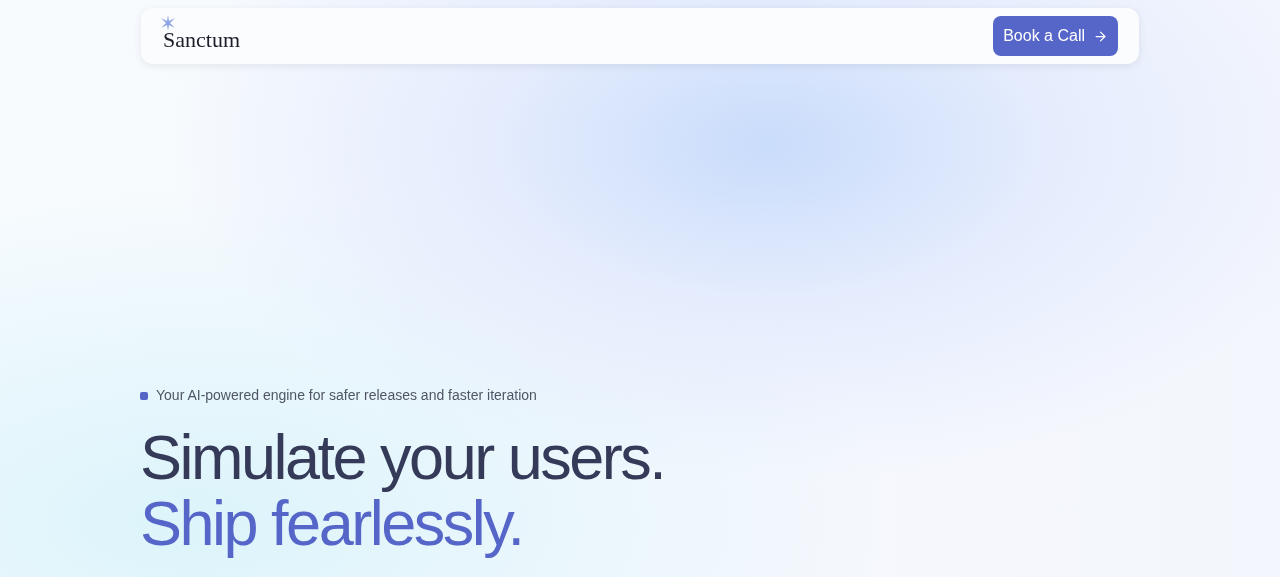 Image resolution: width=1280 pixels, height=577 pixels. I want to click on headline: Simulate your users., so click(403, 457).